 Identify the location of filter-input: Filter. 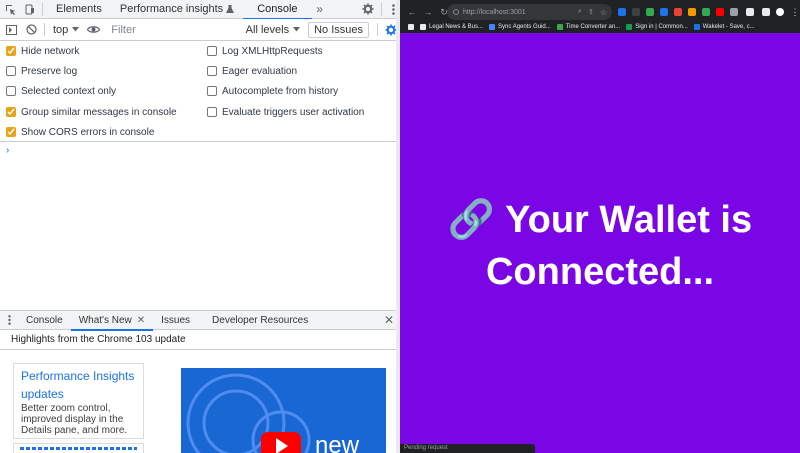
(172, 30).